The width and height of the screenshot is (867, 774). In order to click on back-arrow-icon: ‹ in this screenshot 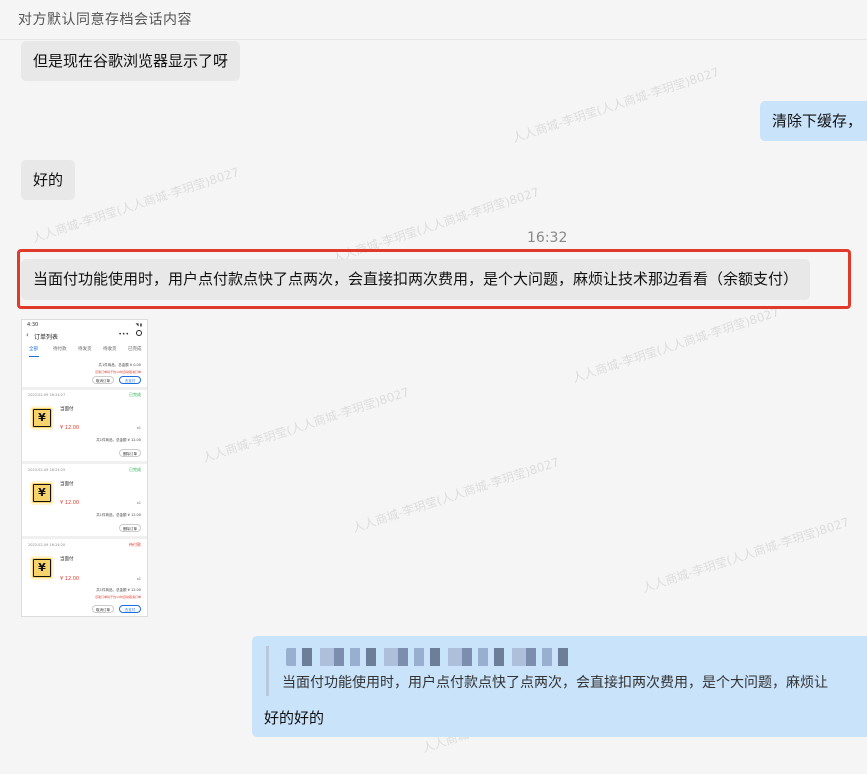, I will do `click(27, 335)`.